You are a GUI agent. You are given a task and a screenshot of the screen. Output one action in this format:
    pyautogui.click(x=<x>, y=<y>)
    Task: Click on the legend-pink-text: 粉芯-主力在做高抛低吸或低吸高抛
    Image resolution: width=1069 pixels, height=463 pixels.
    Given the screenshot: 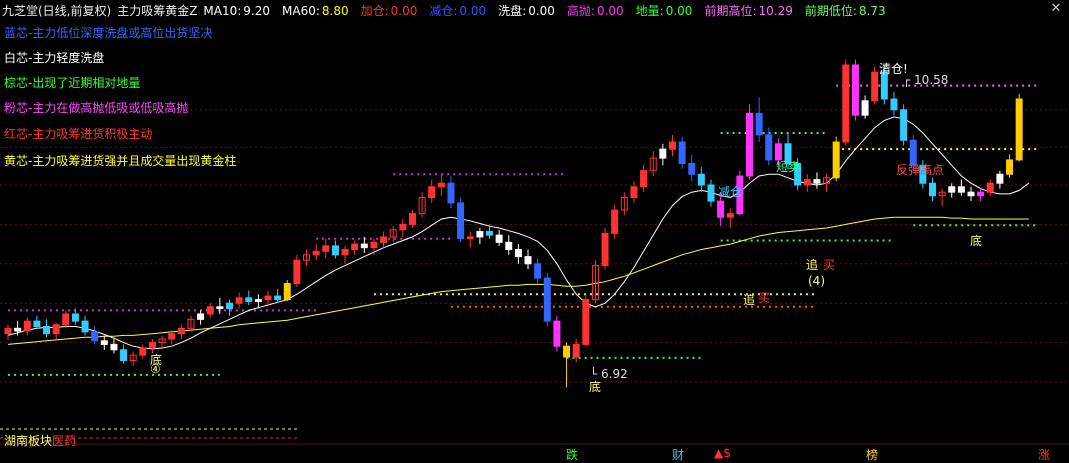 What is the action you would take?
    pyautogui.click(x=96, y=108)
    